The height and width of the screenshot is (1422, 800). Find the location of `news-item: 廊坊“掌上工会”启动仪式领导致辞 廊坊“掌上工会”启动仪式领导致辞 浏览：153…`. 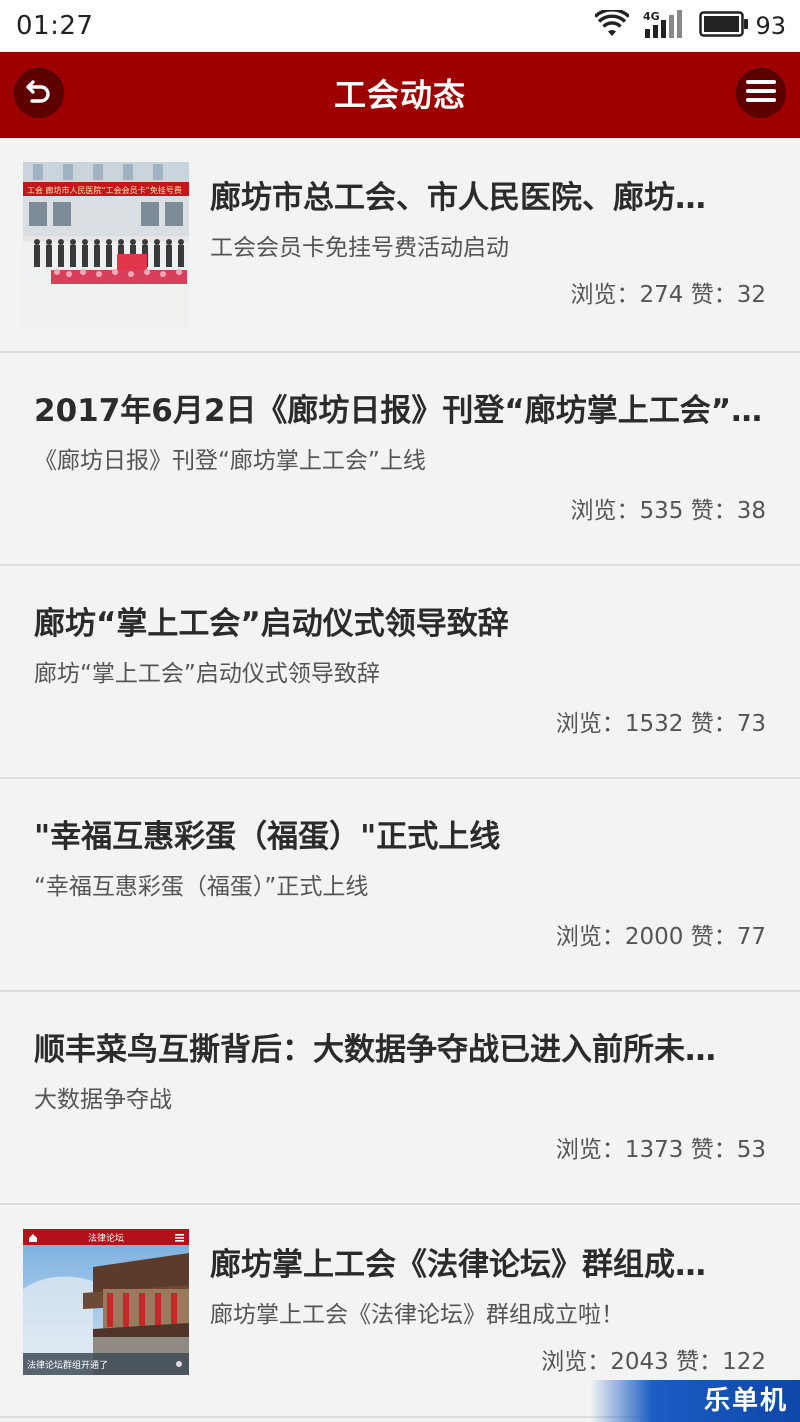

news-item: 廊坊“掌上工会”启动仪式领导致辞 廊坊“掌上工会”启动仪式领导致辞 浏览：153… is located at coordinates (400, 672).